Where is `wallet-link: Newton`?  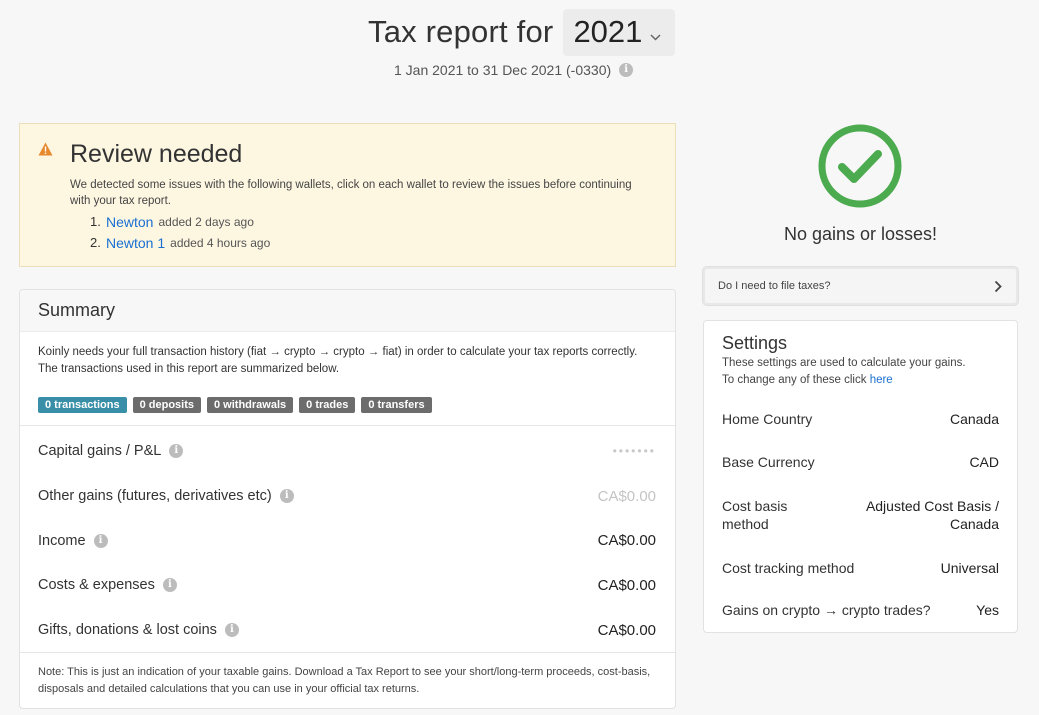
wallet-link: Newton is located at coordinates (129, 222).